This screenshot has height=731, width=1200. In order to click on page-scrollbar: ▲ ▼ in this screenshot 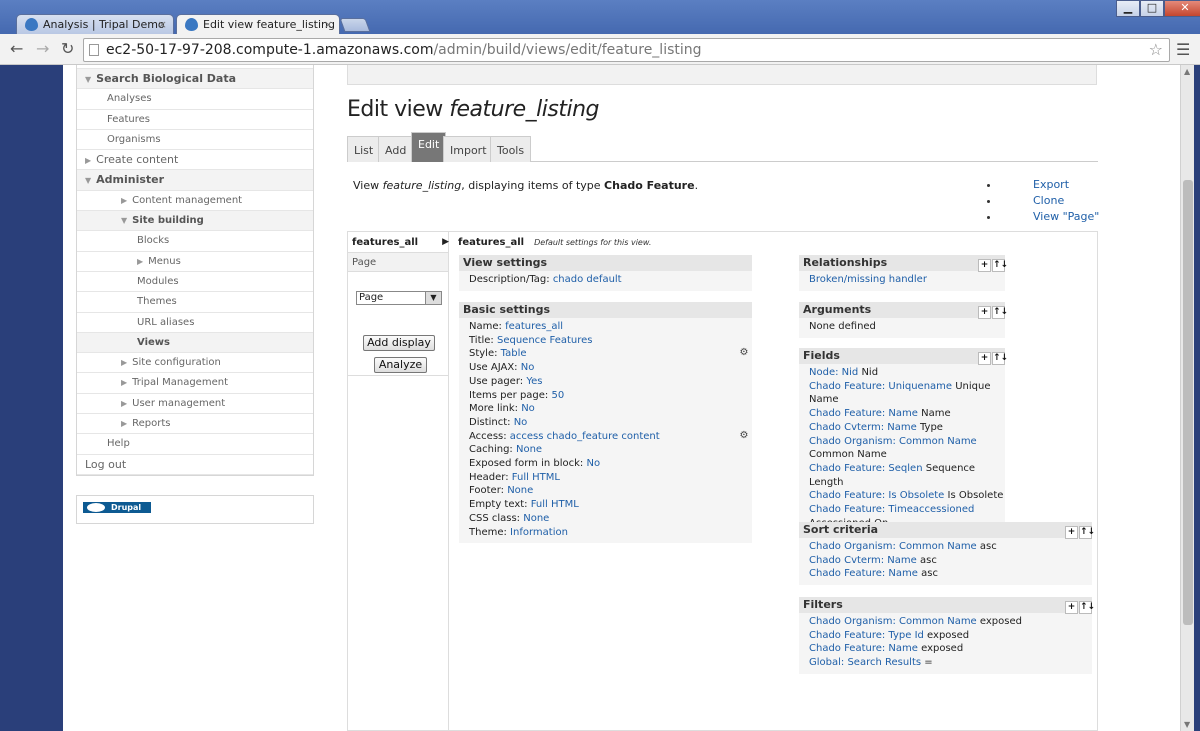, I will do `click(1187, 398)`.